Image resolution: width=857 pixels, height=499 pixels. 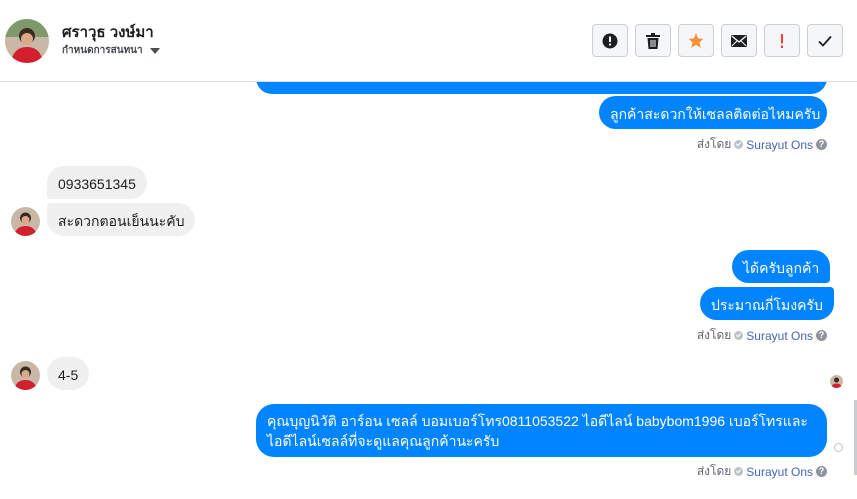 I want to click on contact-avatar, so click(x=27, y=41).